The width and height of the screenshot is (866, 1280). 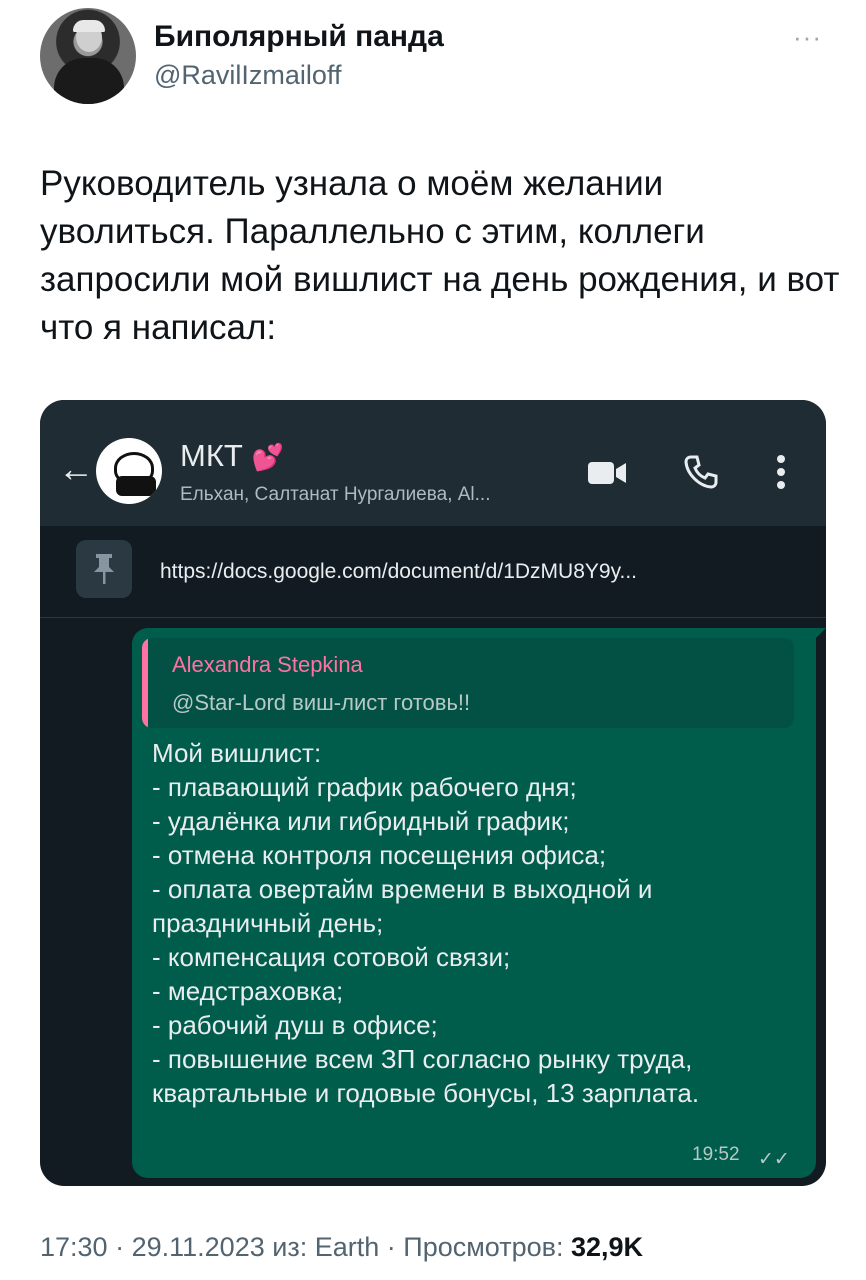 I want to click on views-count: 32,9K, so click(x=607, y=1247).